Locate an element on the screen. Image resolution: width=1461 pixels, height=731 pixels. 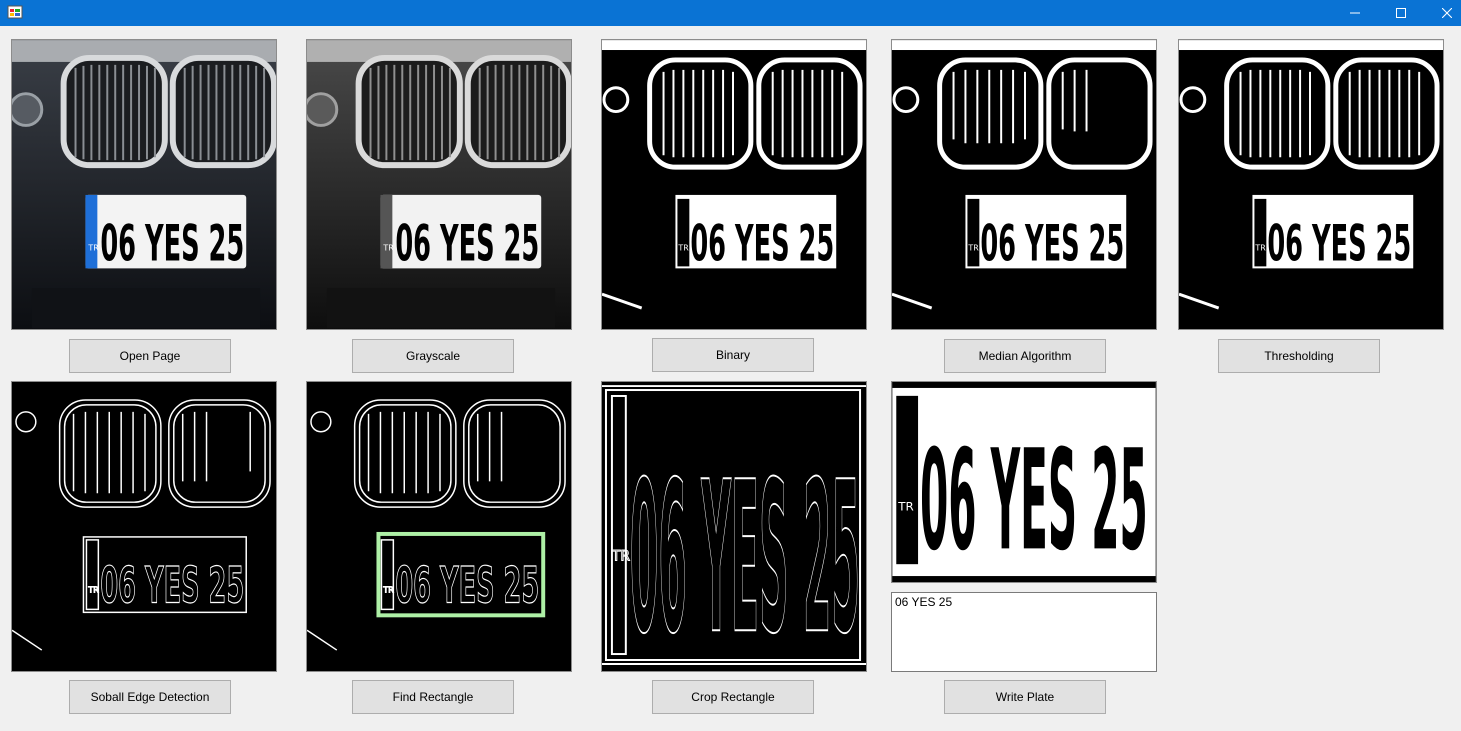
original-car-image: TR 06 YES 25 is located at coordinates (144, 184).